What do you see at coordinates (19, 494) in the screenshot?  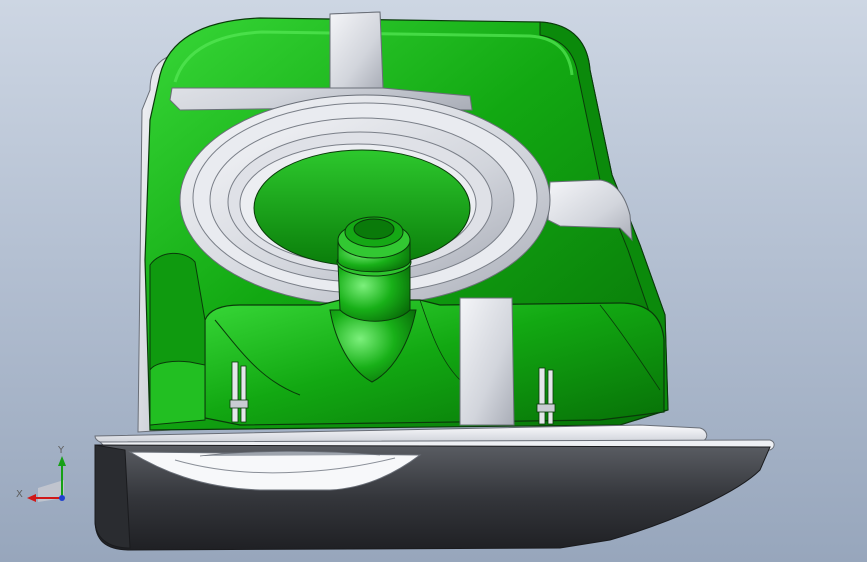 I see `x-axis-label: X` at bounding box center [19, 494].